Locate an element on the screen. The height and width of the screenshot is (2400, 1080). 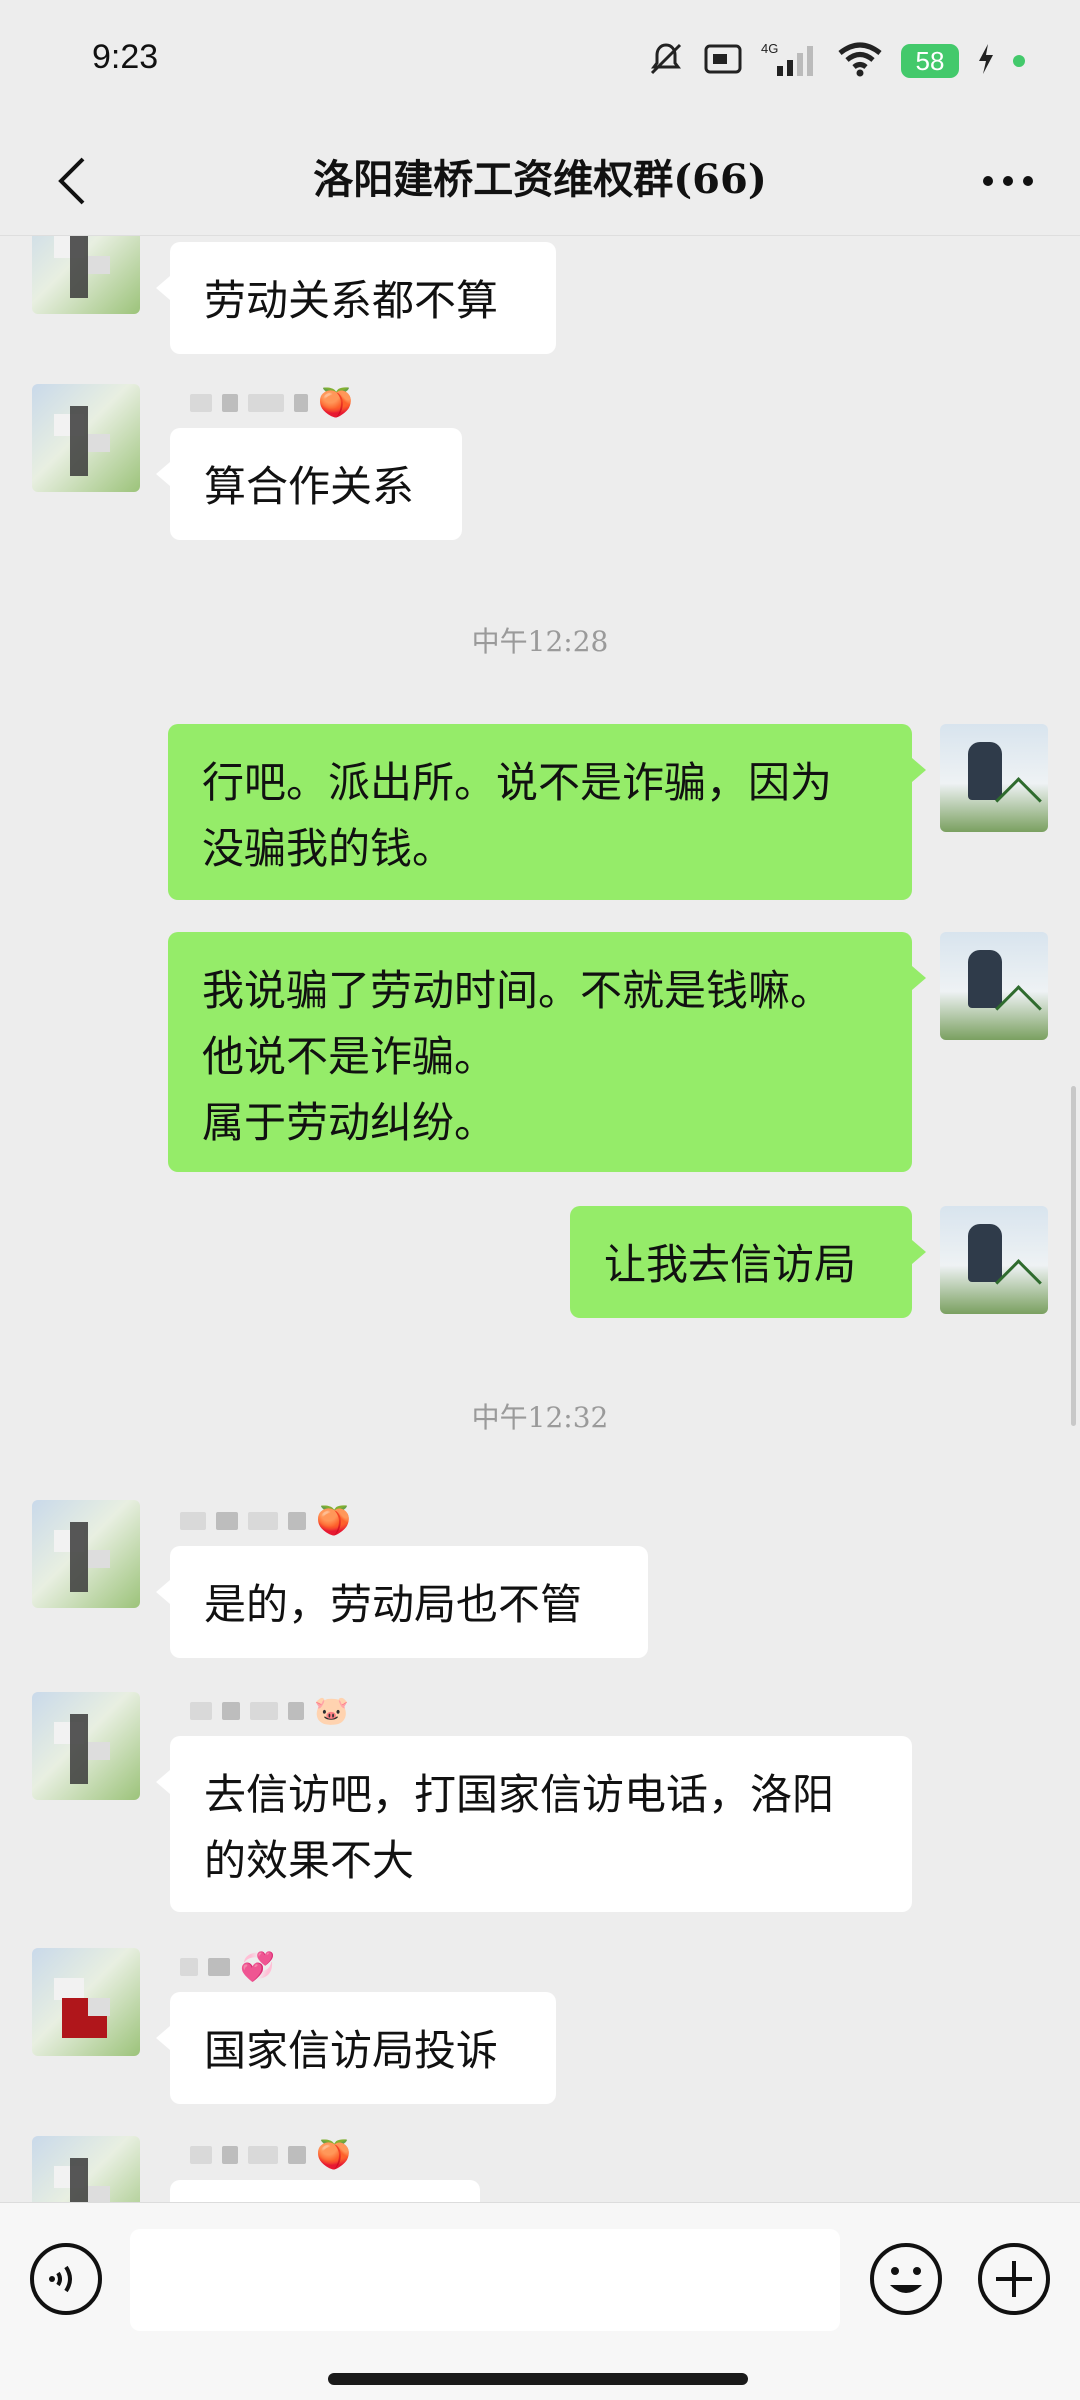
message-bubble: 行吧。派出所。说不是诈骗，因为 没骗我的钱。 is located at coordinates (547, 812).